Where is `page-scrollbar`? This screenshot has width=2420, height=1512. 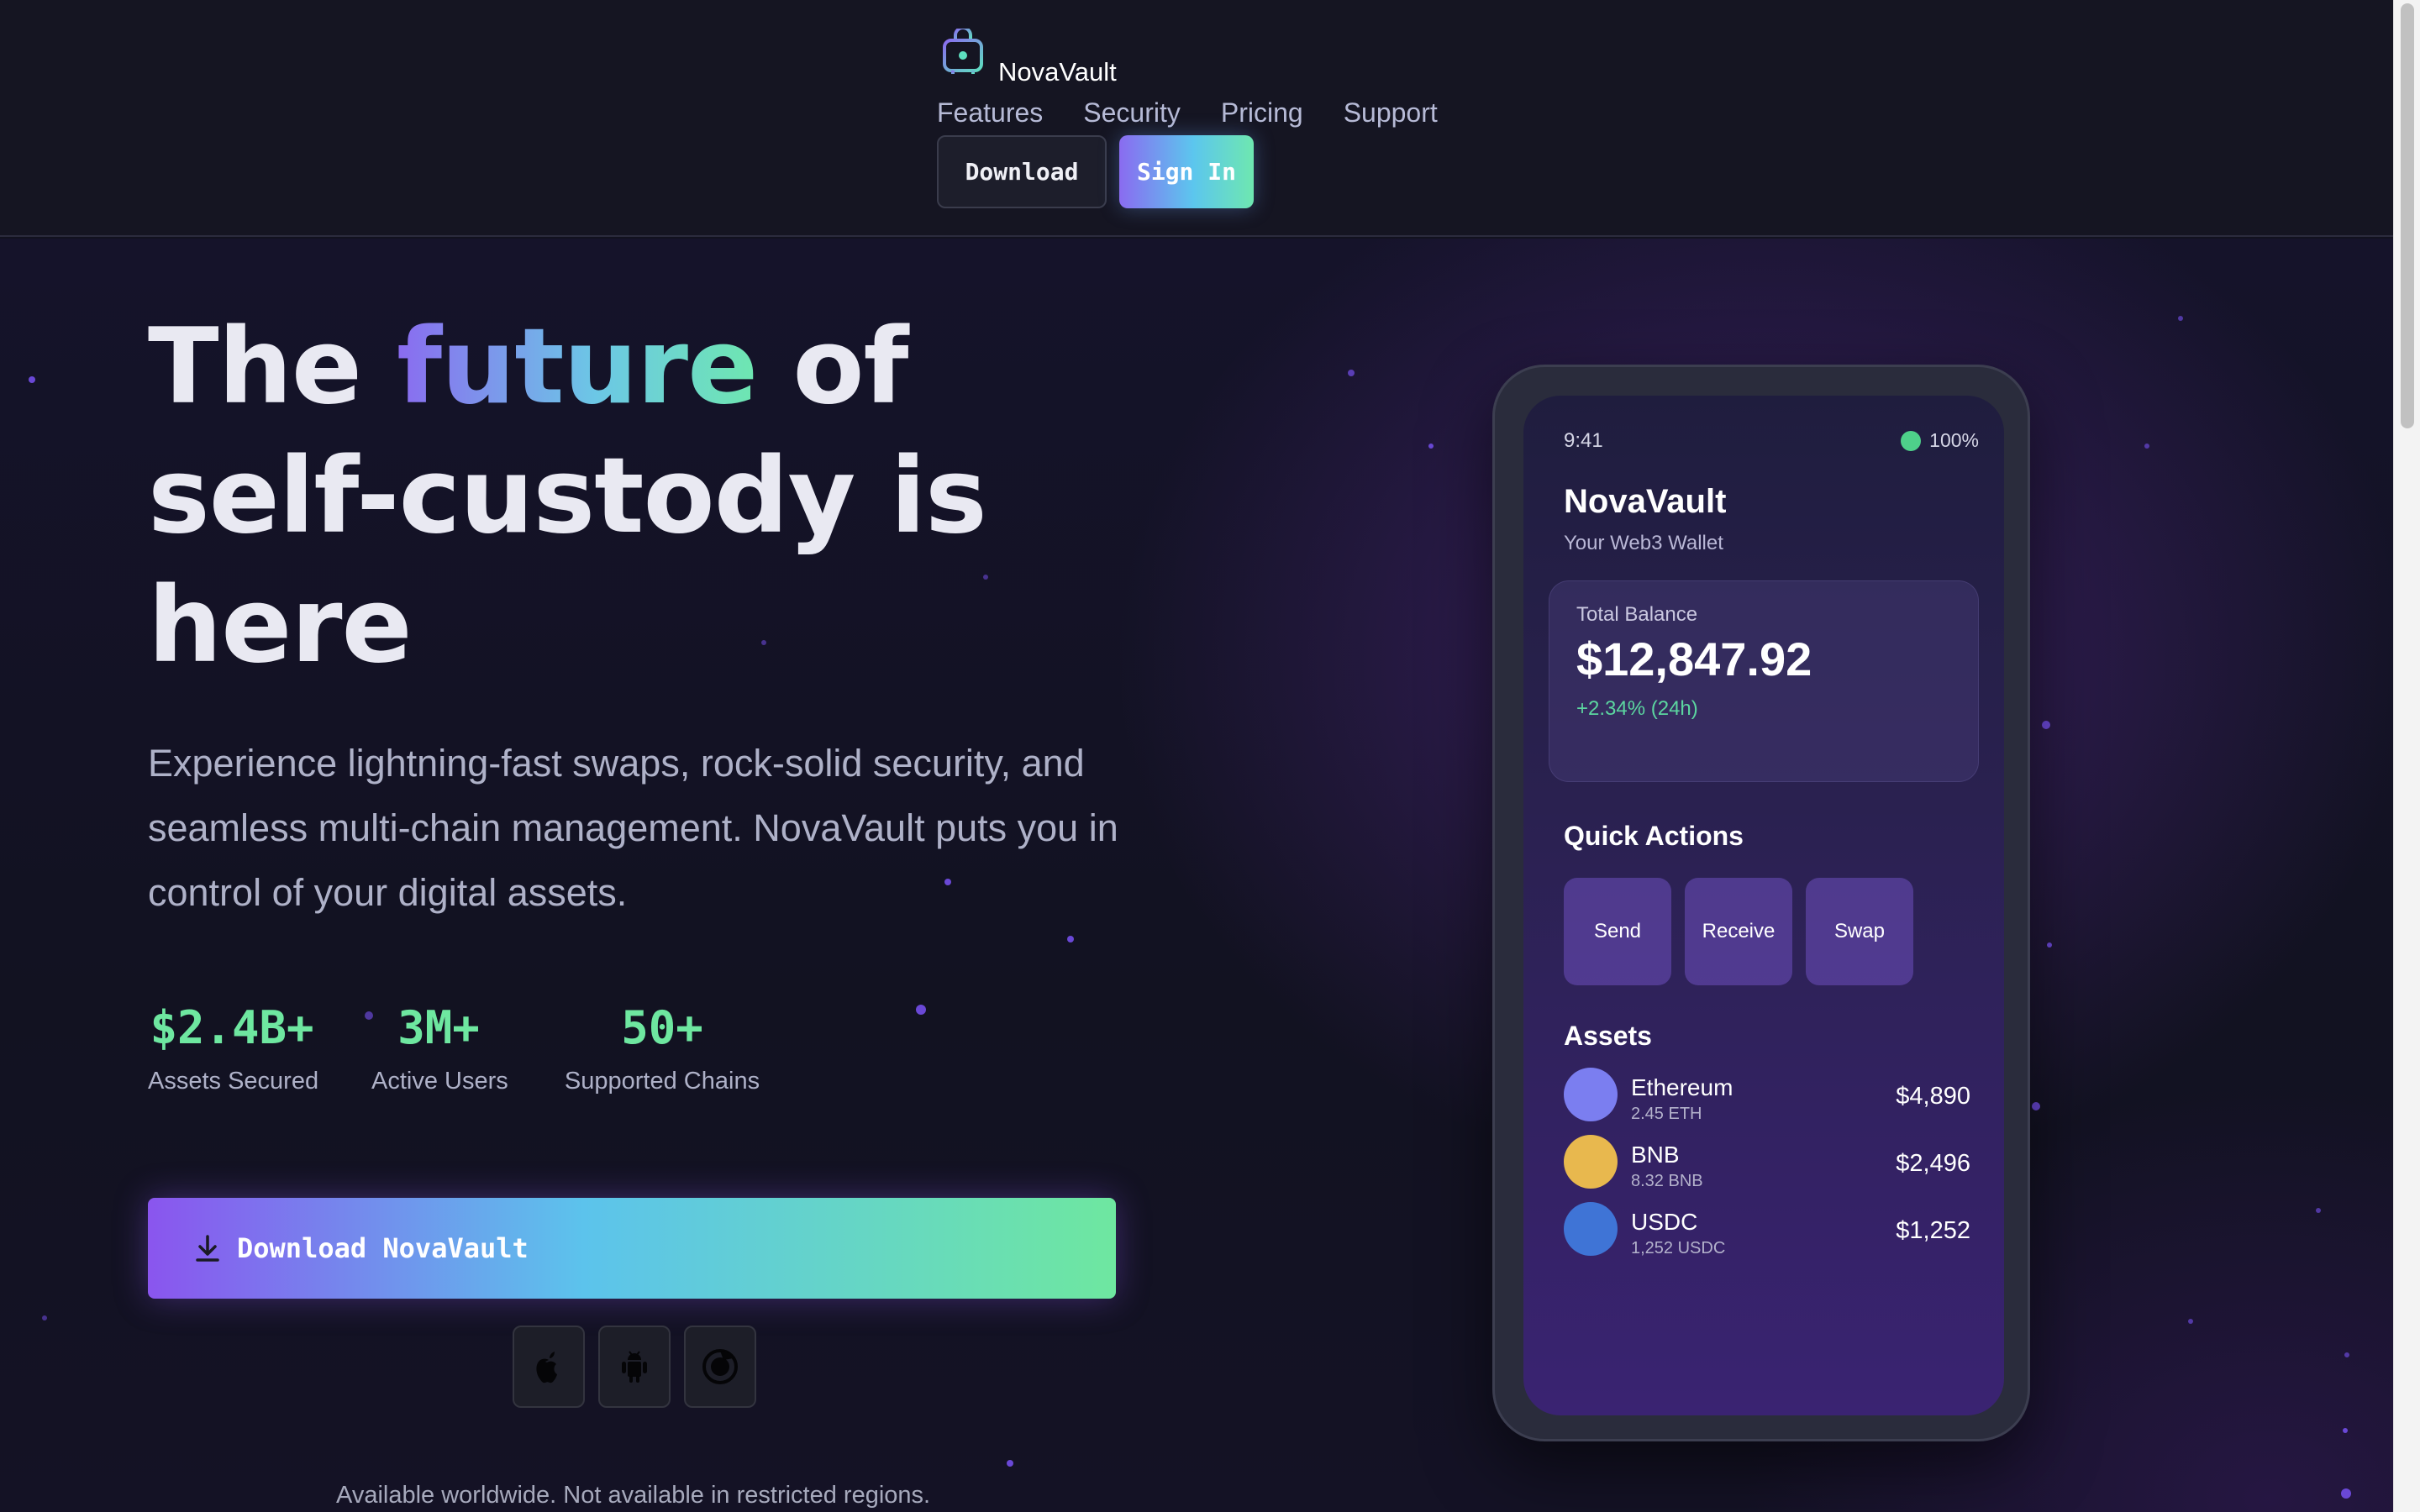
page-scrollbar is located at coordinates (2406, 756).